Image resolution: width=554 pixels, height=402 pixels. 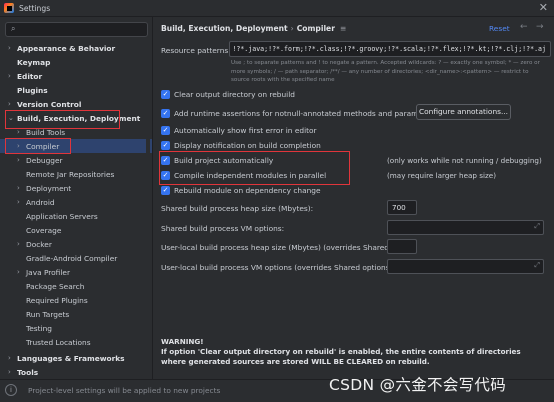 I want to click on sidebar-item-label: Run Targets, so click(x=48, y=314).